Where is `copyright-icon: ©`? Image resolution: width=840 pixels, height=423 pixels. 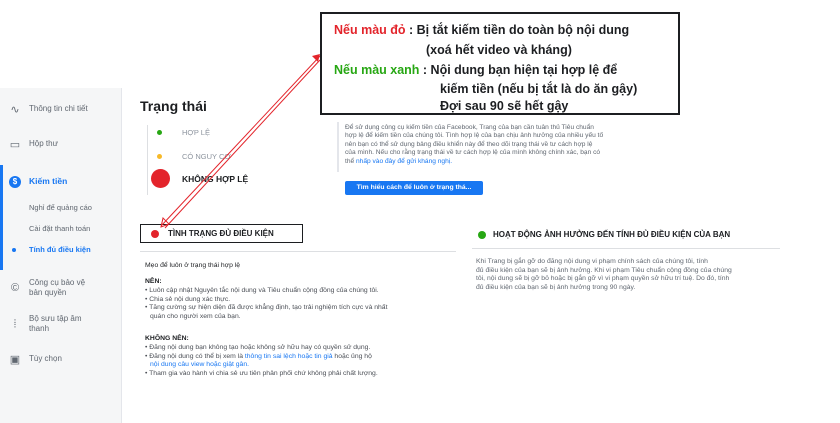
copyright-icon: © is located at coordinates (15, 288).